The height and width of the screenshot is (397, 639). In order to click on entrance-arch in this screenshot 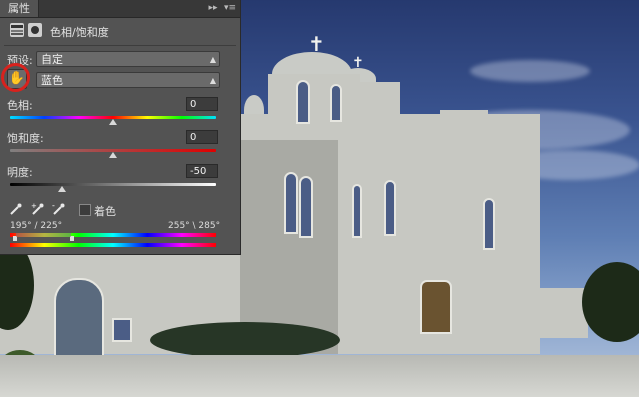, I will do `click(79, 319)`.